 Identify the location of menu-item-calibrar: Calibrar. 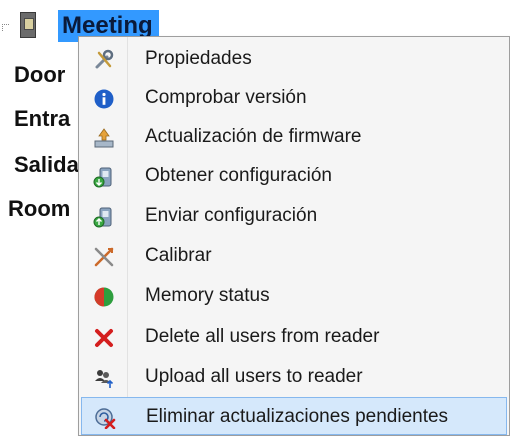
(294, 256).